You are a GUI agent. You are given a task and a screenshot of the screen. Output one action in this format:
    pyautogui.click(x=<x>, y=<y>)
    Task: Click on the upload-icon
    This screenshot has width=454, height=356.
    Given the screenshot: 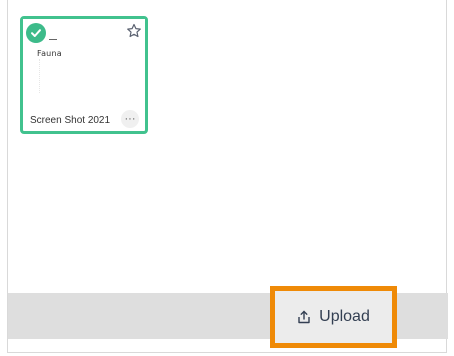 What is the action you would take?
    pyautogui.click(x=304, y=317)
    